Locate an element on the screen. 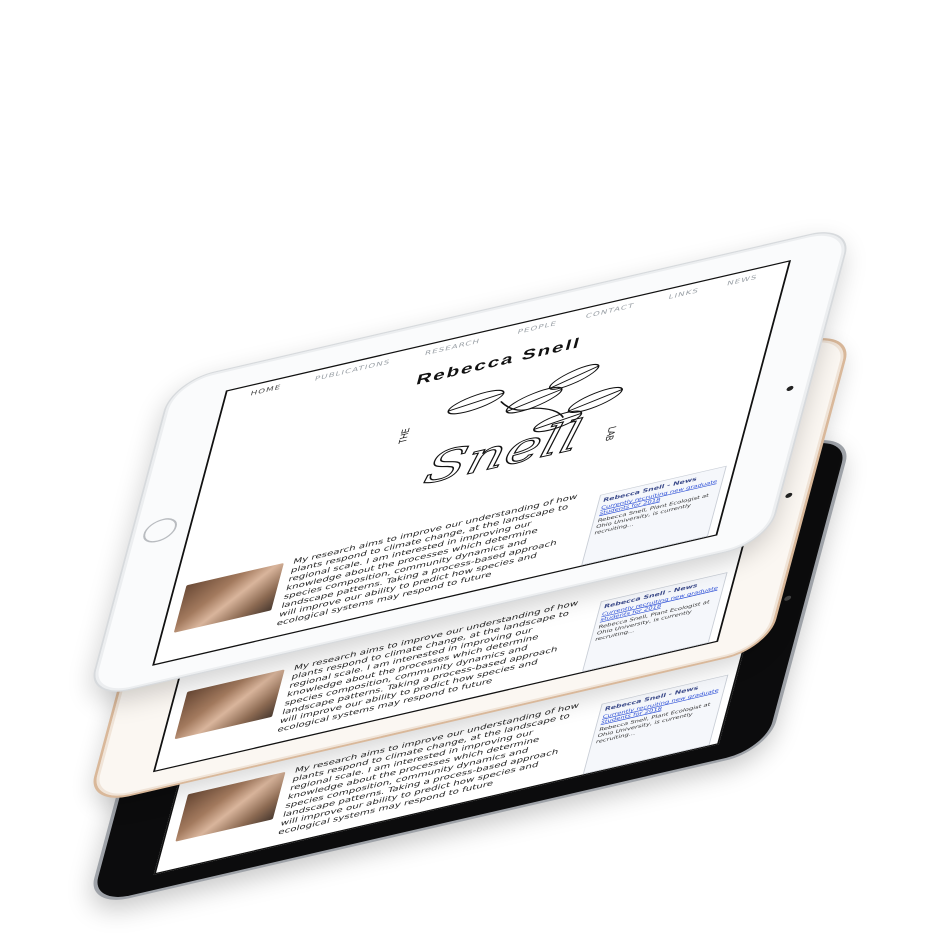 Image resolution: width=950 pixels, height=950 pixels. nav-item-contact: CONTACT is located at coordinates (610, 311).